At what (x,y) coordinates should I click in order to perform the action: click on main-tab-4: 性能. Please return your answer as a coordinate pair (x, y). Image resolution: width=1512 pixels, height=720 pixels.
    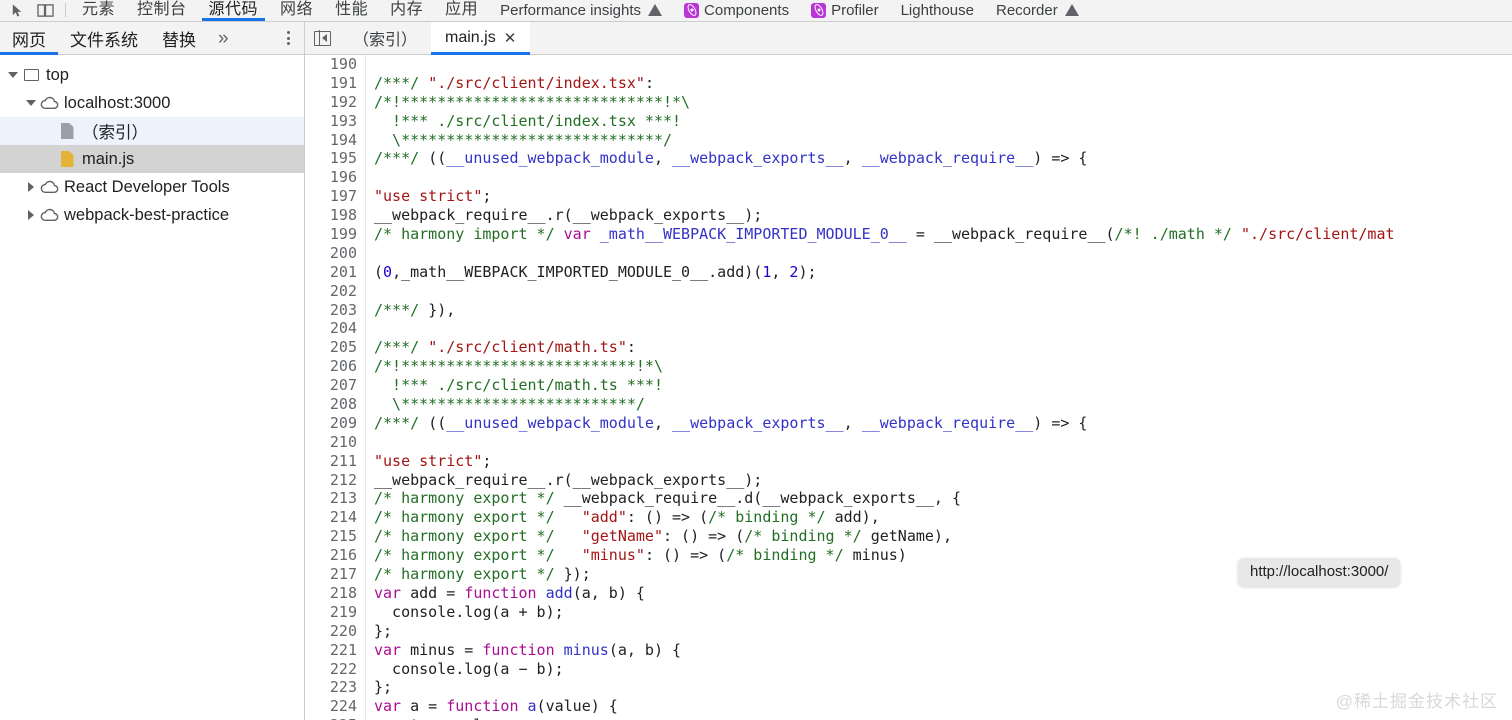
    Looking at the image, I should click on (351, 10).